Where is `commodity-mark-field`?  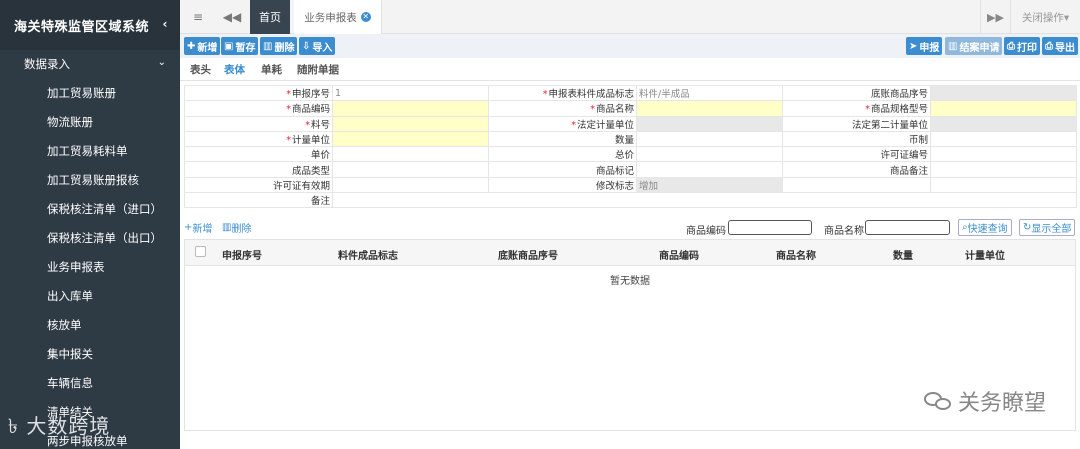 commodity-mark-field is located at coordinates (709, 169).